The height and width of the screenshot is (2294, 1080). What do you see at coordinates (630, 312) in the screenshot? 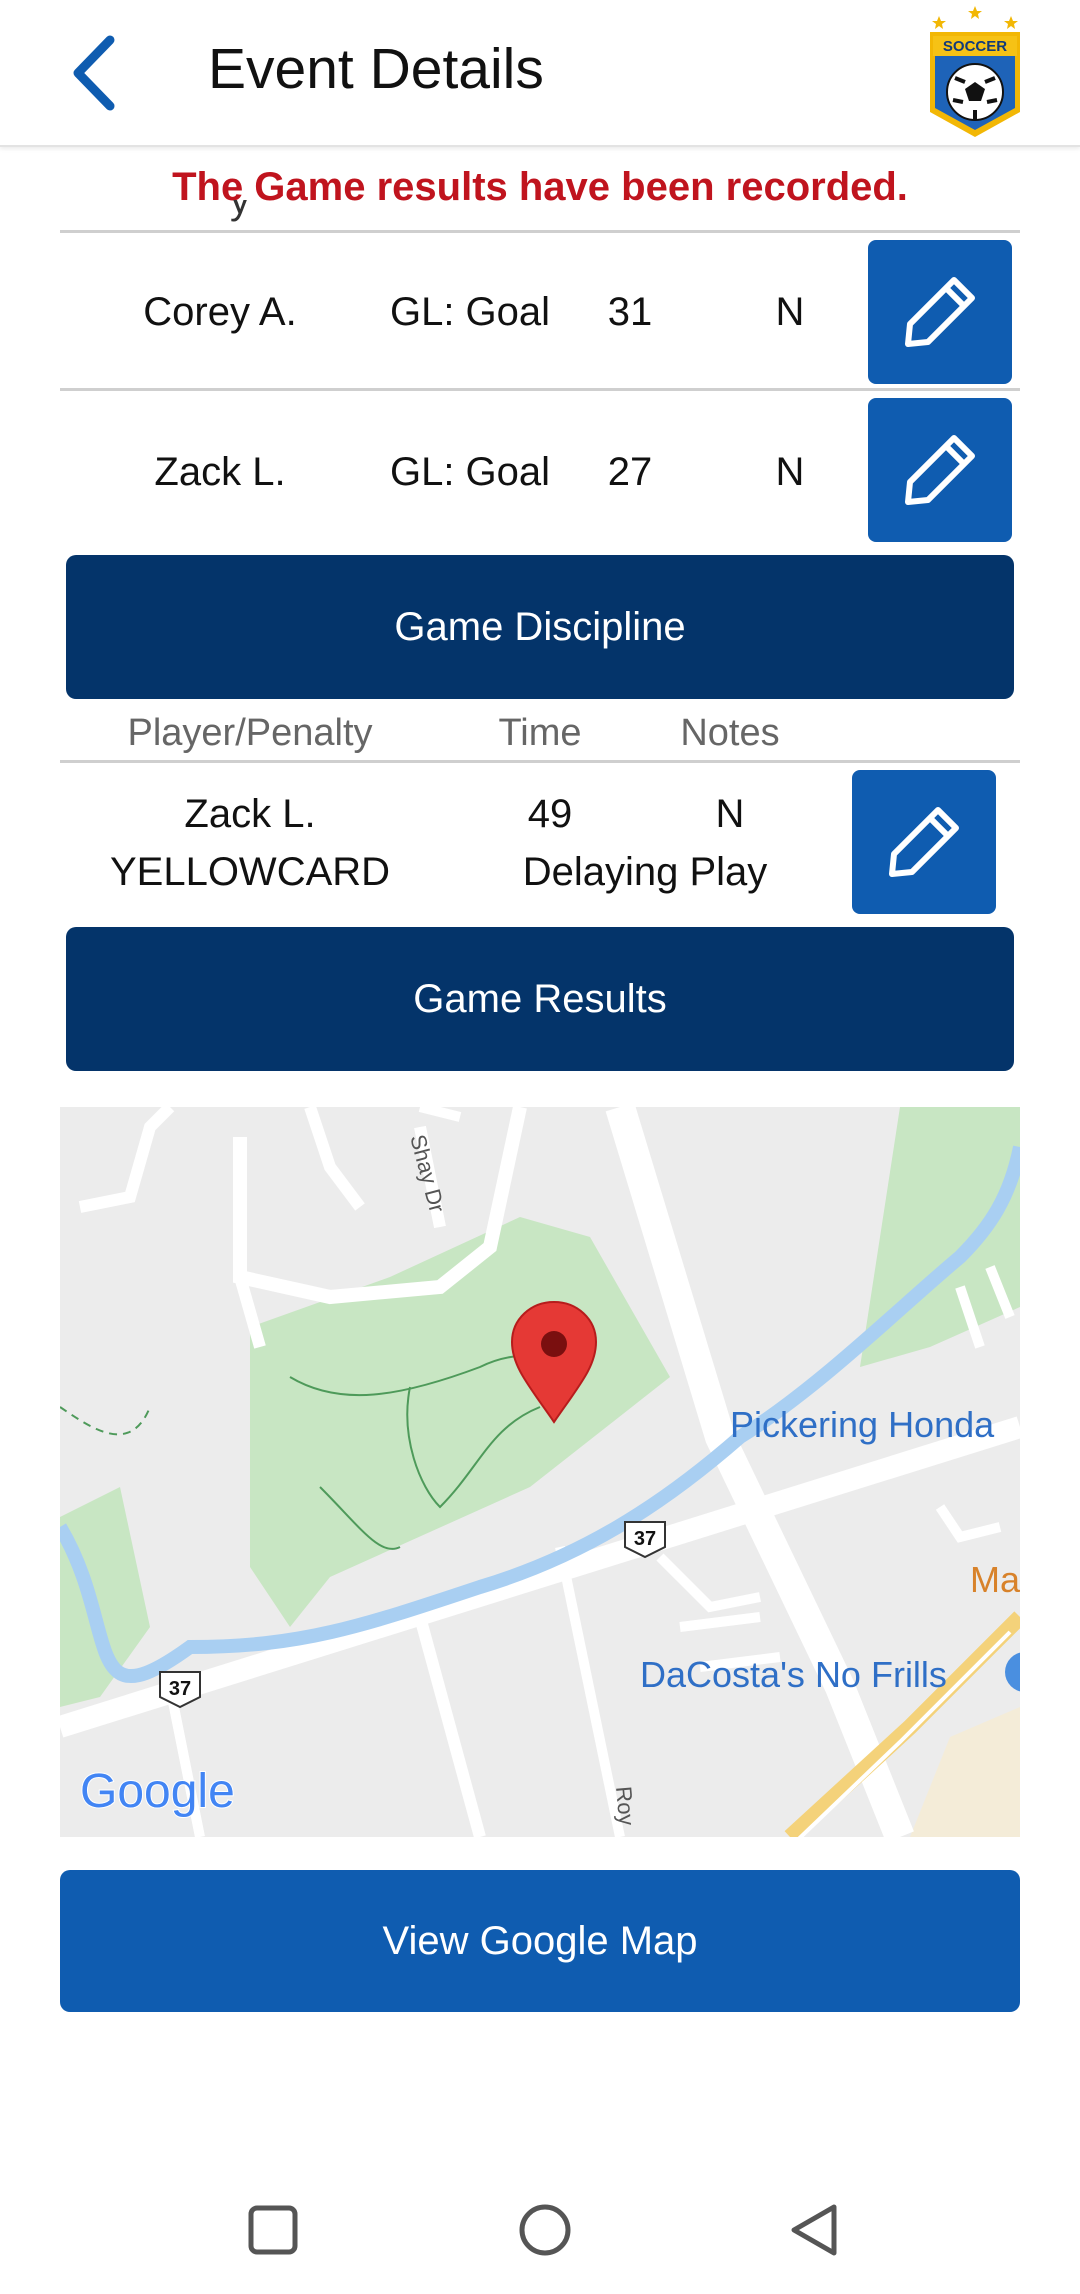
I see `goal-time: 31` at bounding box center [630, 312].